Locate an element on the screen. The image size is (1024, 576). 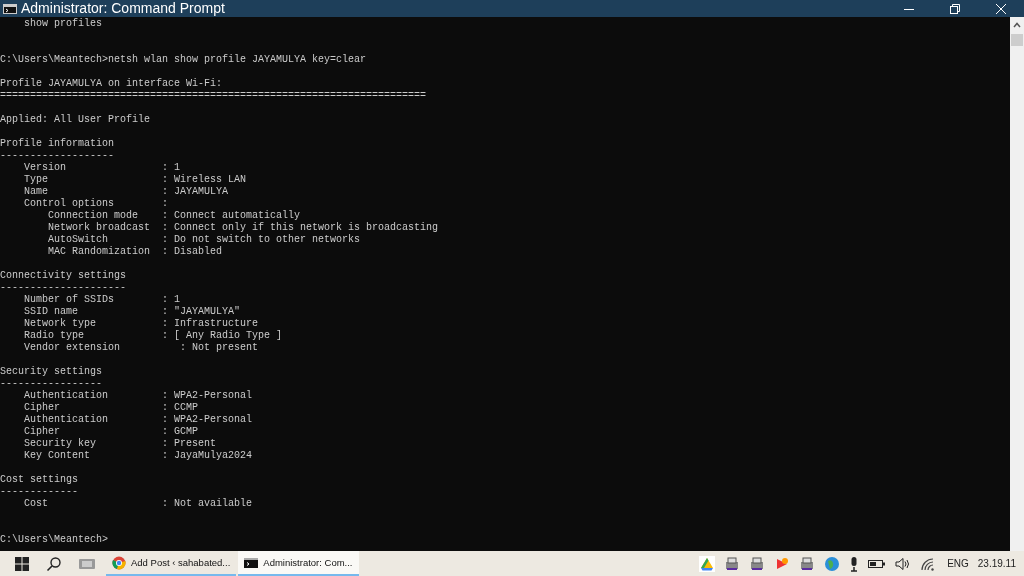
console-line: C:\Users\Meantech>netsh wlan show profile JAYAMULYA key=clear is located at coordinates (184, 60).